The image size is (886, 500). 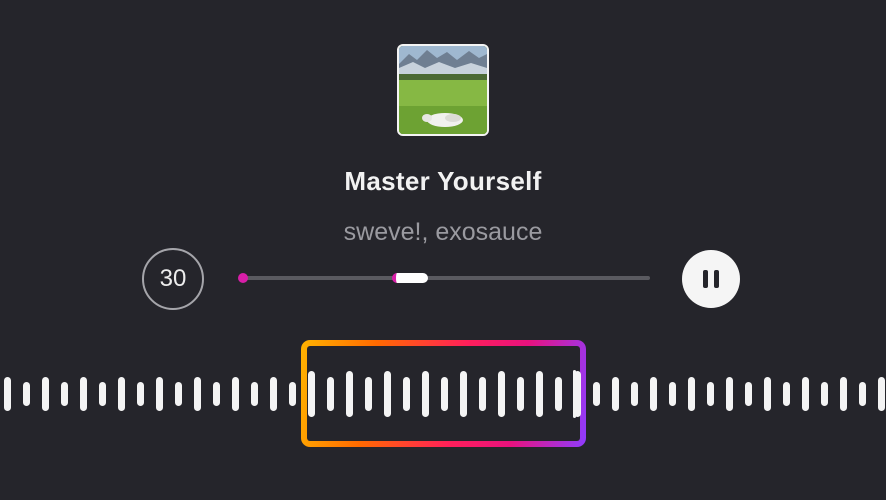 What do you see at coordinates (574, 394) in the screenshot?
I see `playhead-line` at bounding box center [574, 394].